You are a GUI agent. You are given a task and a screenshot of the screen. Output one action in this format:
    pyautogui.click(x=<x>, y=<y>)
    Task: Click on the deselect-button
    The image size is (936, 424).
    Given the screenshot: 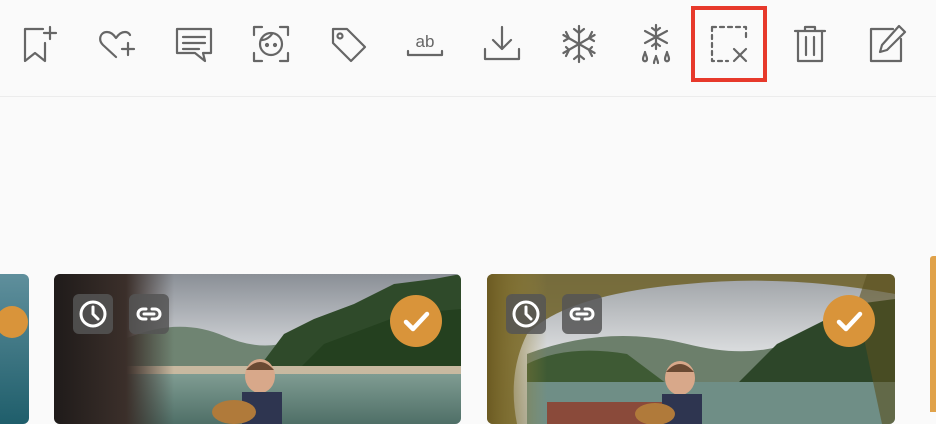 What is the action you would take?
    pyautogui.click(x=729, y=44)
    